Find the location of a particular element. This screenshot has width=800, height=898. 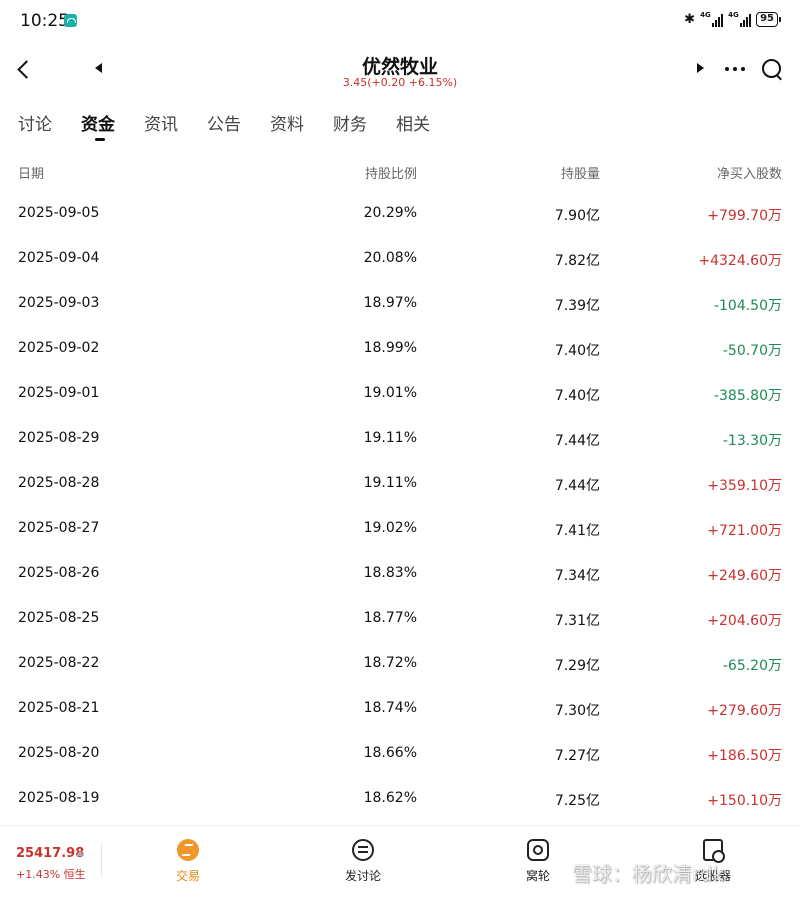

table-header: 日期 持股比例 持股量 净买入股数 is located at coordinates (400, 174).